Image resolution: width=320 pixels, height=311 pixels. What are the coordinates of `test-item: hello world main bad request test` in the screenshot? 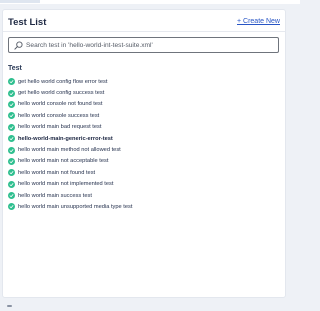 It's located at (145, 127).